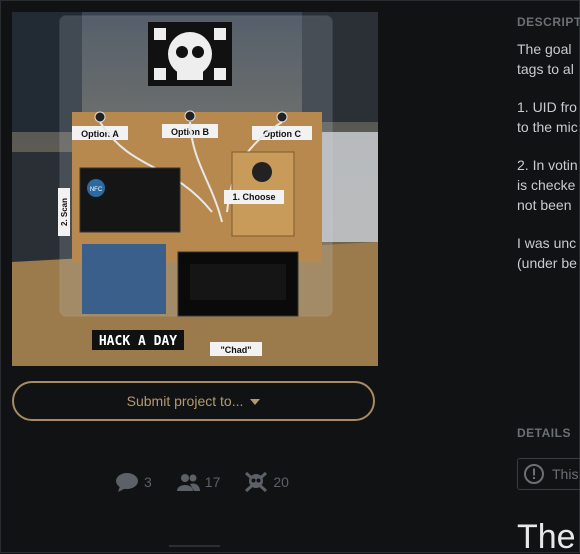 The image size is (580, 554). What do you see at coordinates (547, 127) in the screenshot?
I see `description-line: to the mic` at bounding box center [547, 127].